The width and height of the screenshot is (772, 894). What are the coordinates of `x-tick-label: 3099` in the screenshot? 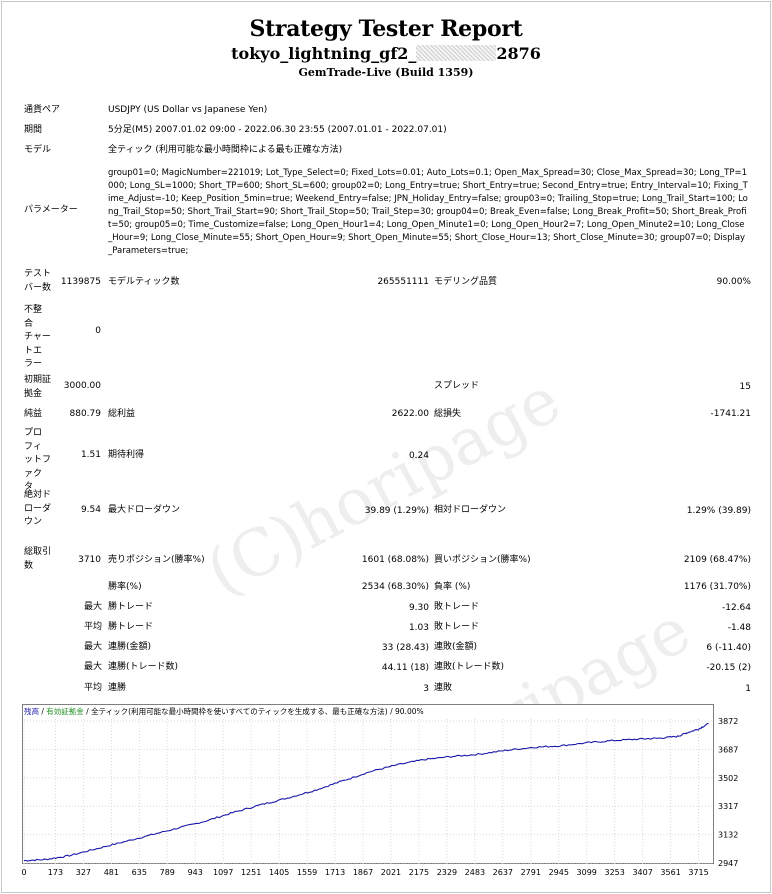 It's located at (587, 872).